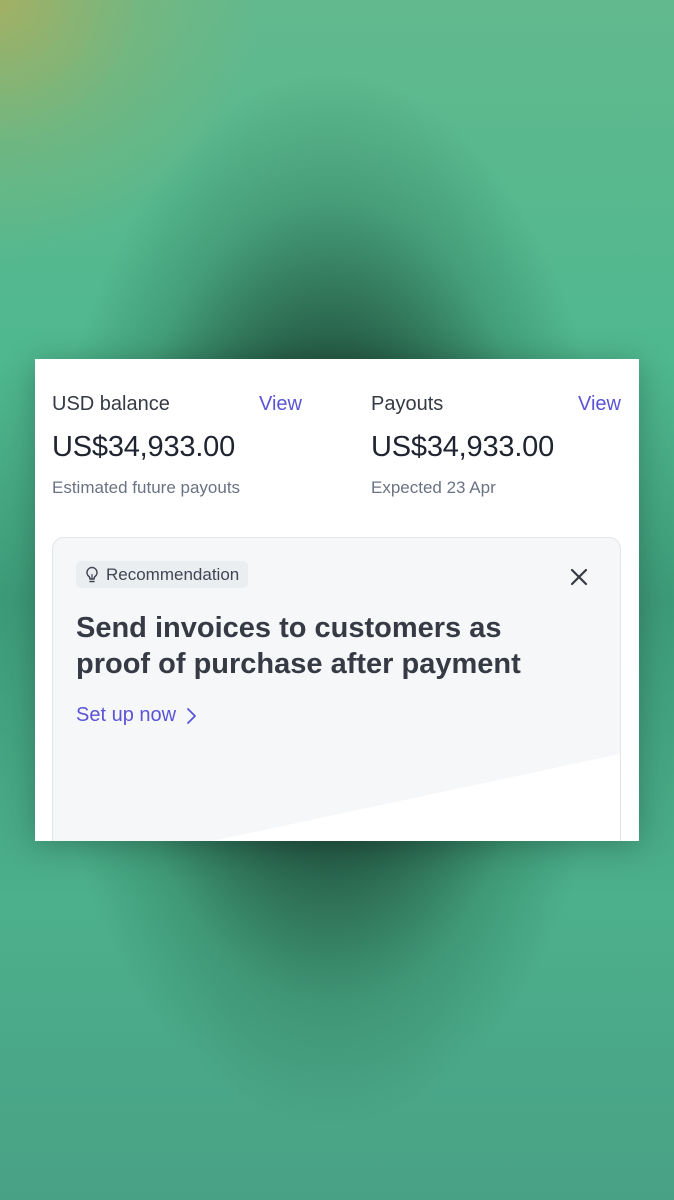  What do you see at coordinates (463, 447) in the screenshot?
I see `payouts-amount: US$34,933.00` at bounding box center [463, 447].